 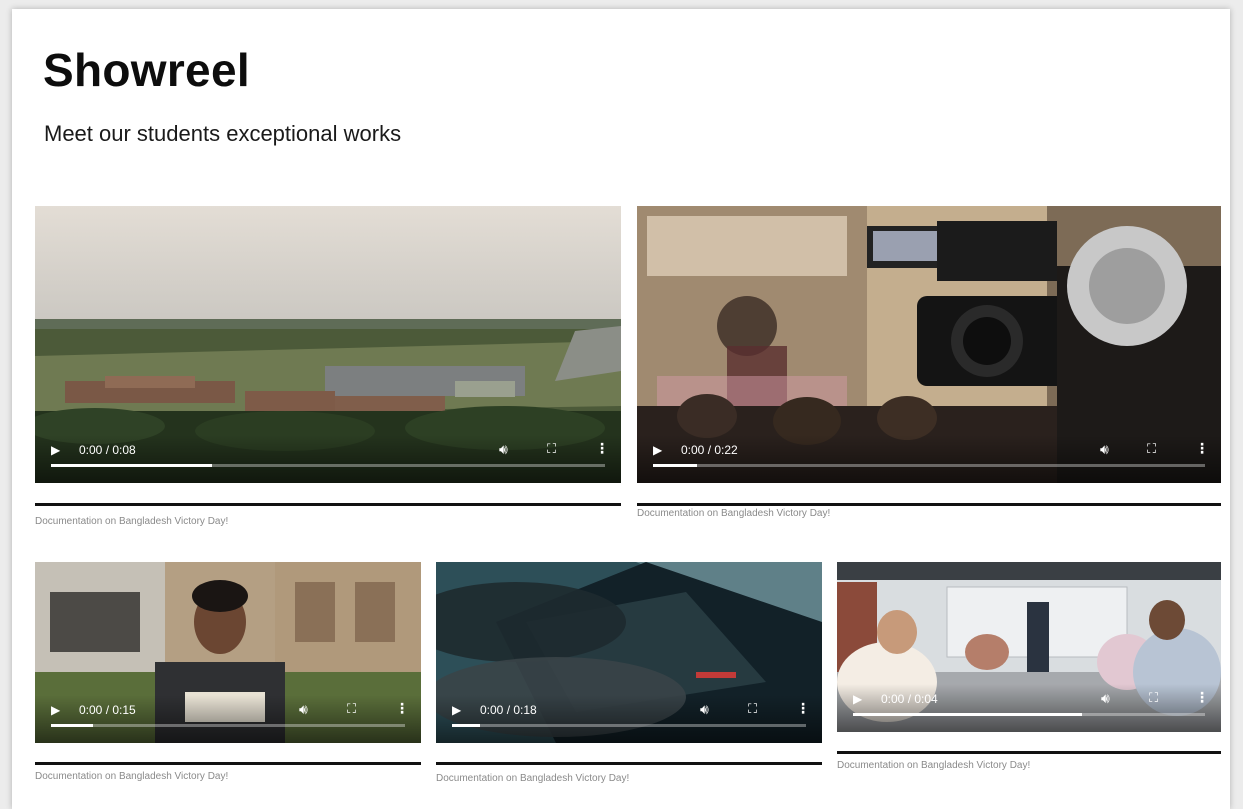 What do you see at coordinates (909, 699) in the screenshot?
I see `video-time: 0:00 / 0:04` at bounding box center [909, 699].